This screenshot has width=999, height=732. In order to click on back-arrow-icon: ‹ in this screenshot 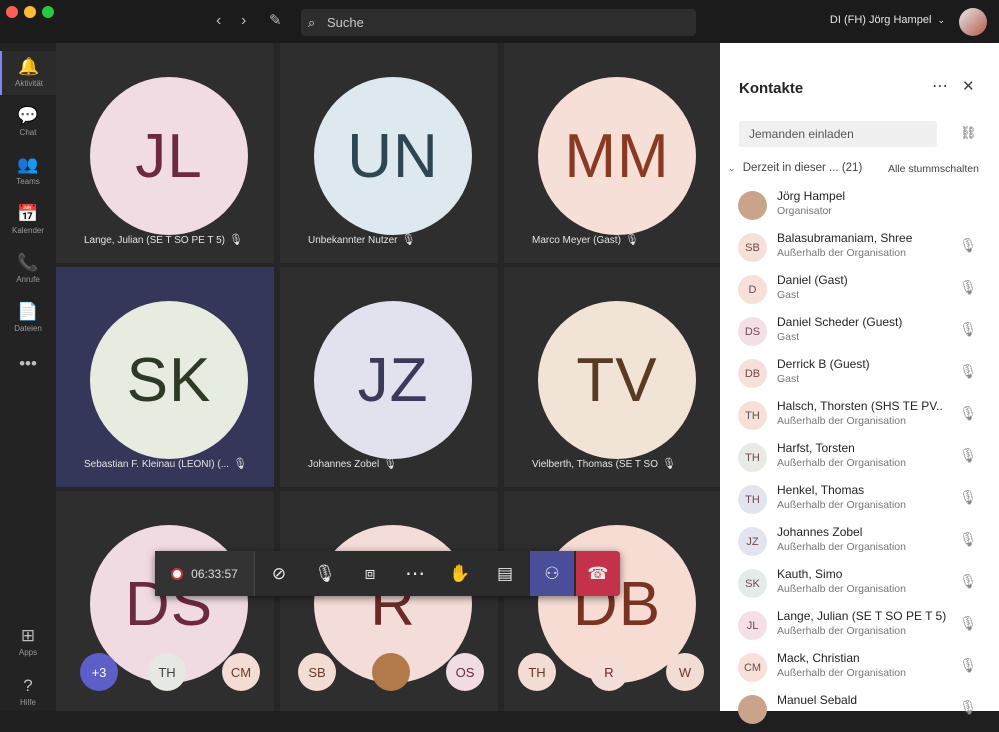, I will do `click(218, 21)`.